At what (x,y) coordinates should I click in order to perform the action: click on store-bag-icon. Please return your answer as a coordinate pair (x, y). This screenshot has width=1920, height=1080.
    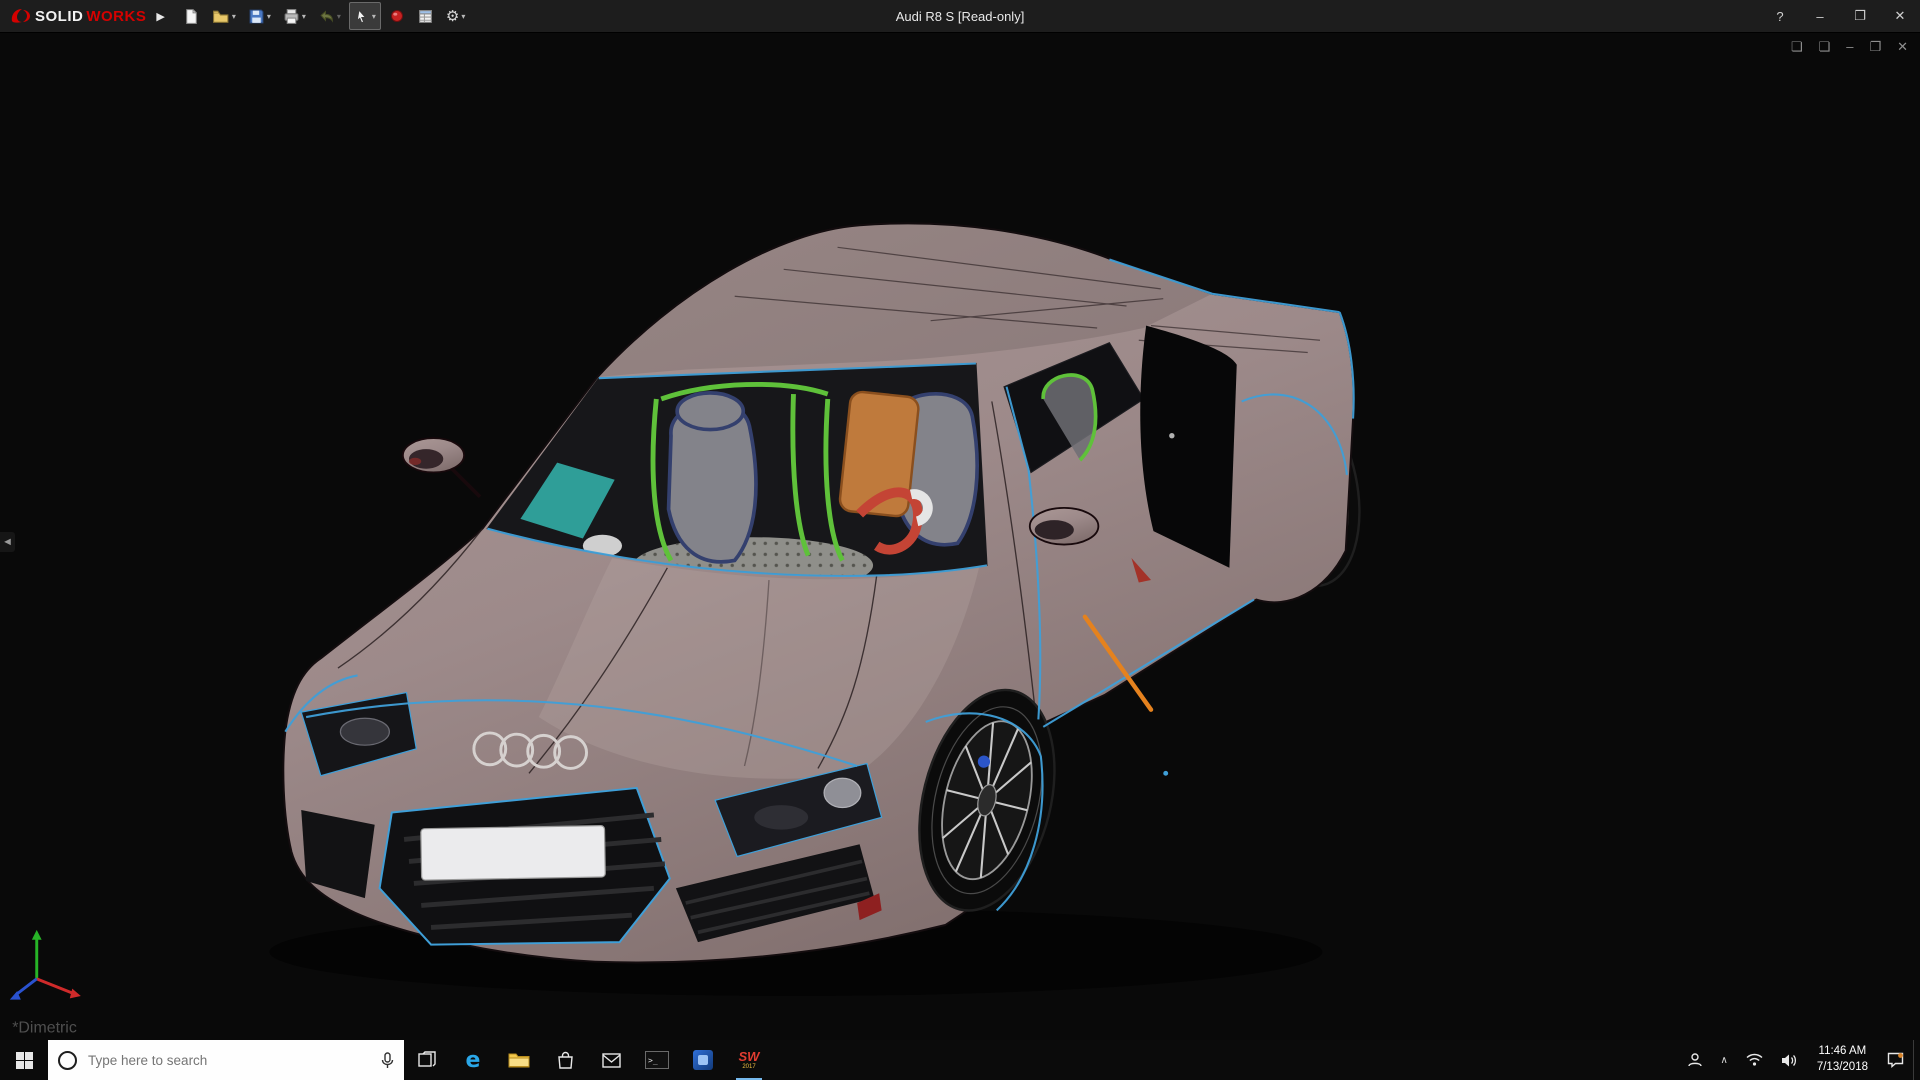
    Looking at the image, I should click on (565, 1060).